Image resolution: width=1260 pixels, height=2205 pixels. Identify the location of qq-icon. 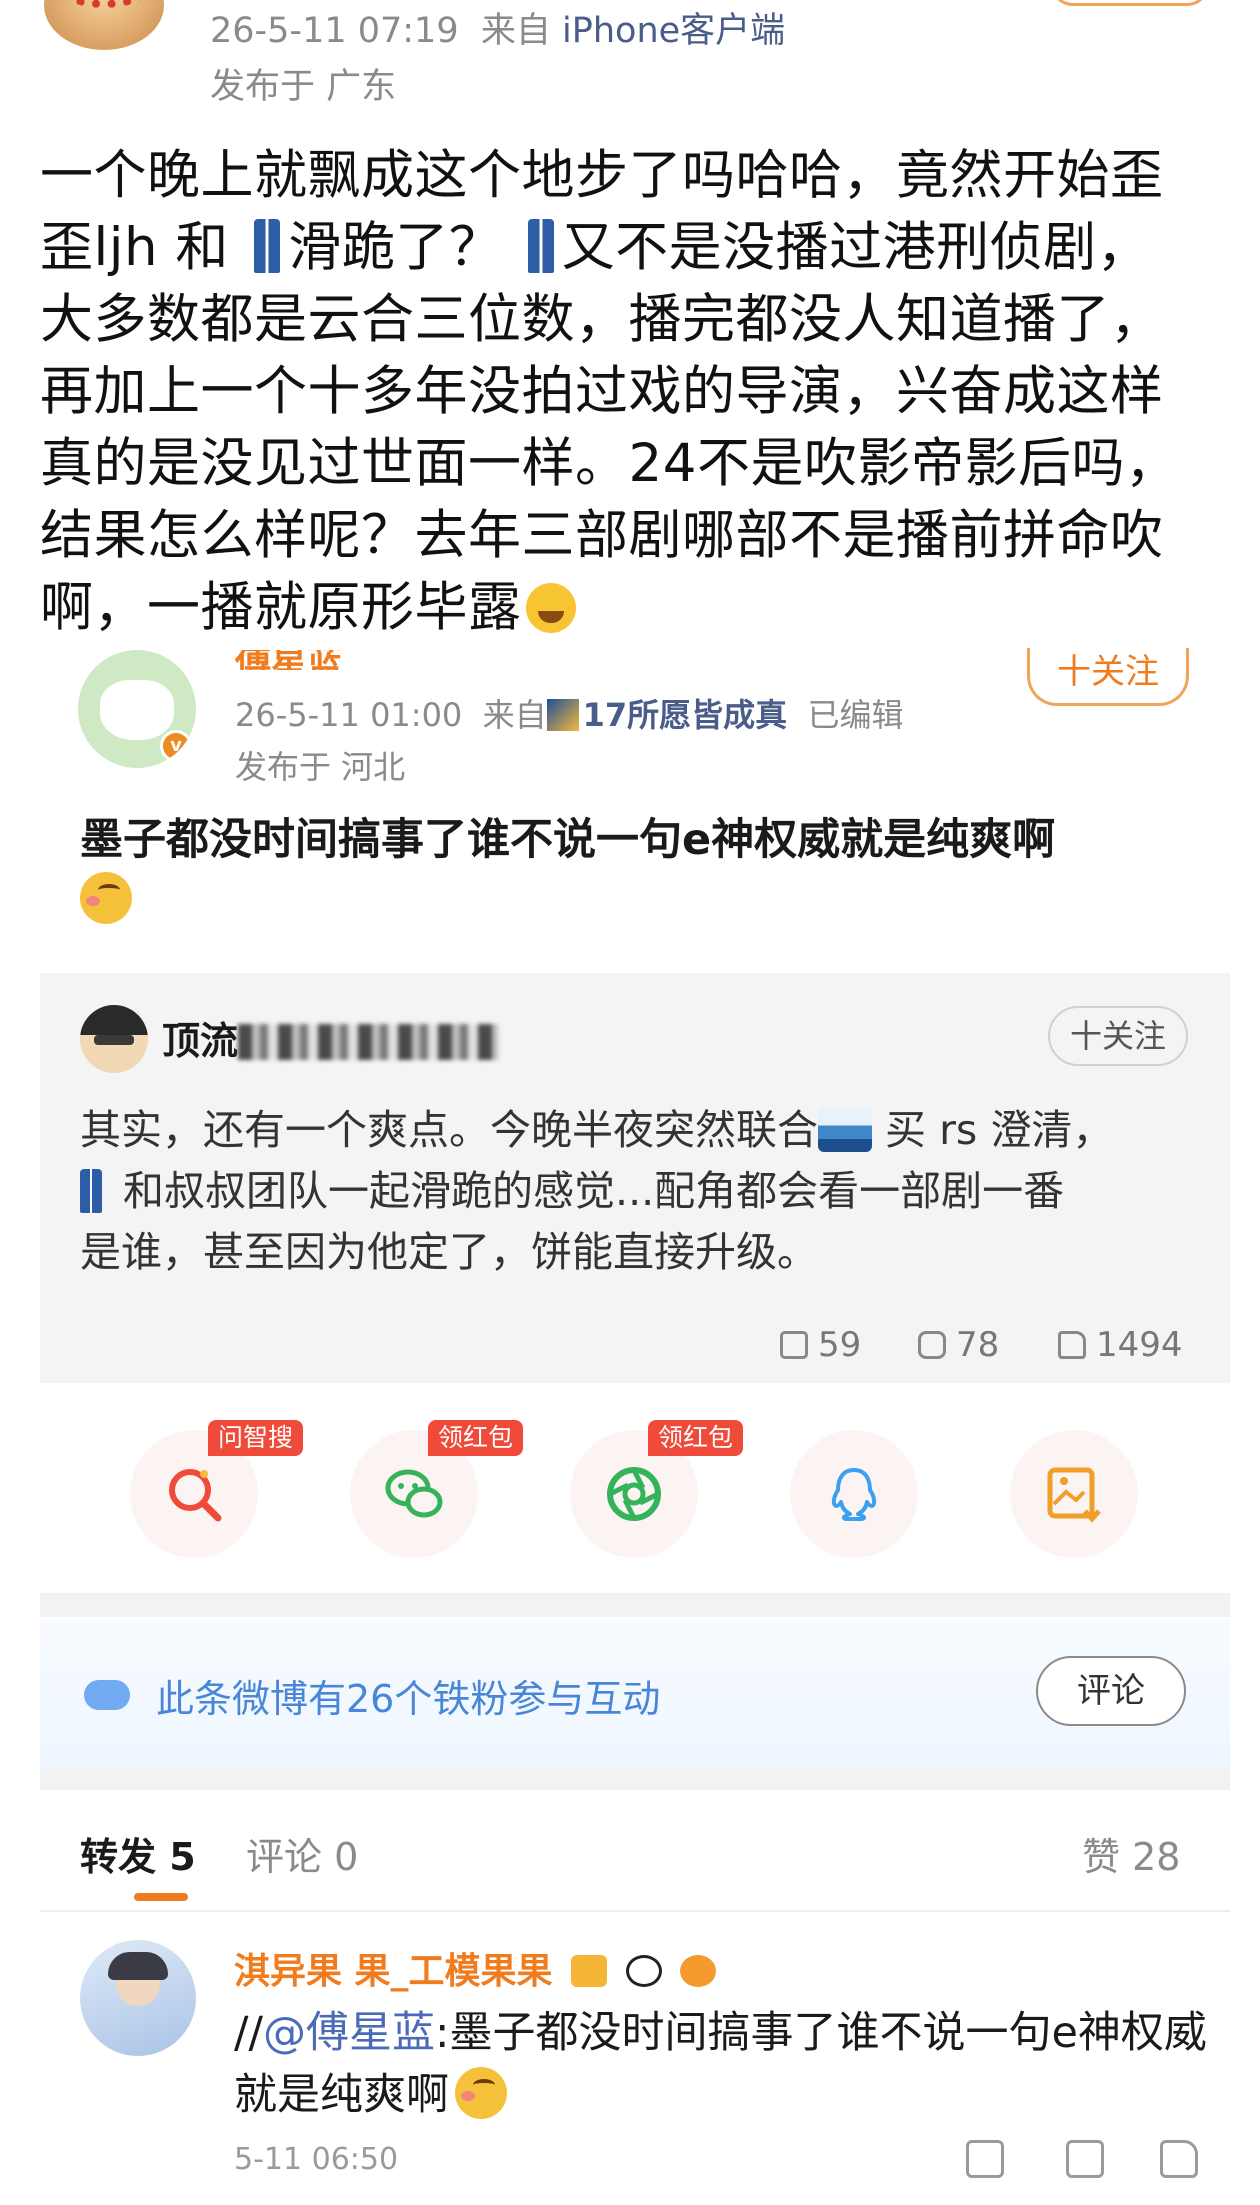
(854, 1494).